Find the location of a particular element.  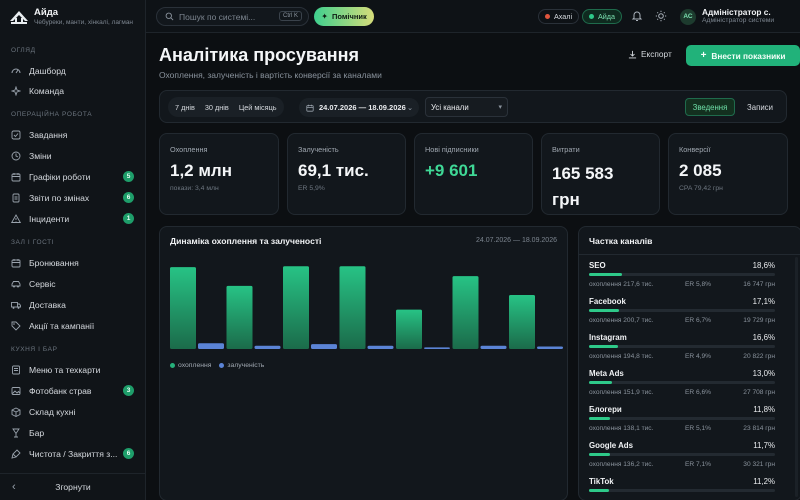

period-30-days: 30 днів is located at coordinates (217, 107).